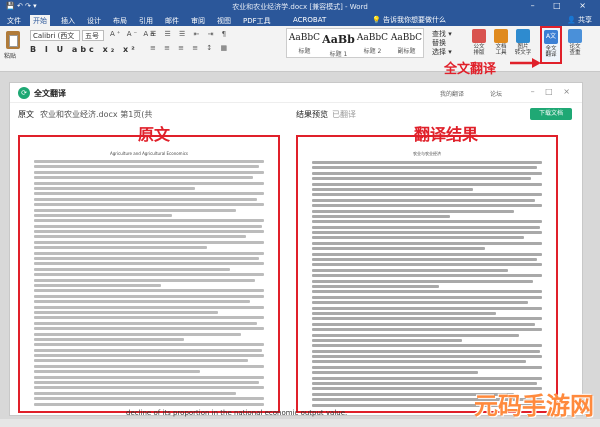  I want to click on select-button: 选择 ▾, so click(442, 52).